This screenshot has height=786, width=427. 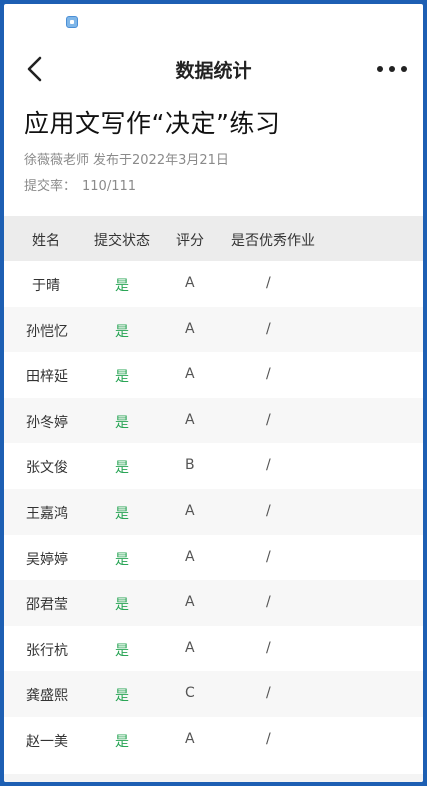 What do you see at coordinates (47, 741) in the screenshot?
I see `student-name: 赵一美` at bounding box center [47, 741].